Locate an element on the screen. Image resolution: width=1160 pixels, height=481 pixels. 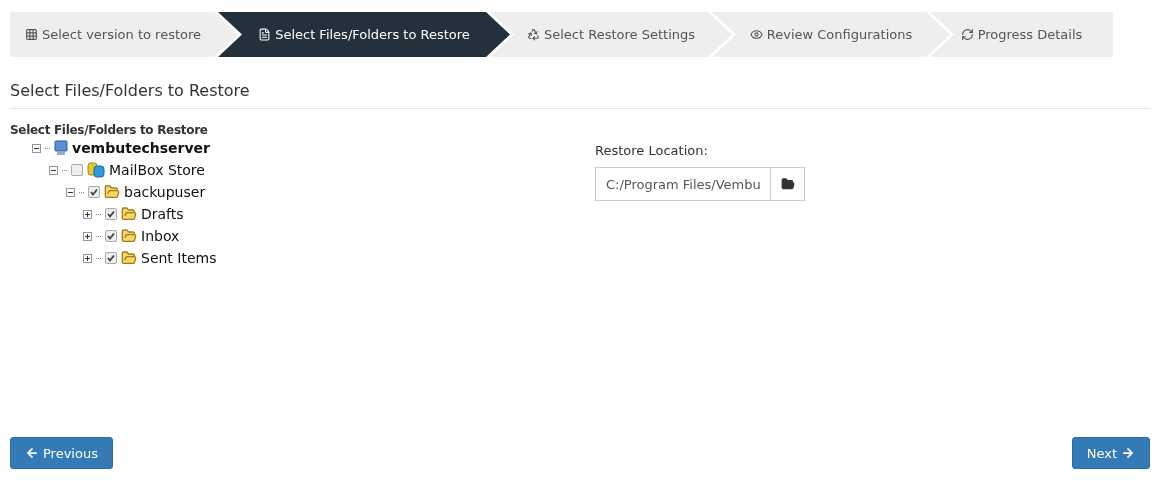
browse-button is located at coordinates (787, 184).